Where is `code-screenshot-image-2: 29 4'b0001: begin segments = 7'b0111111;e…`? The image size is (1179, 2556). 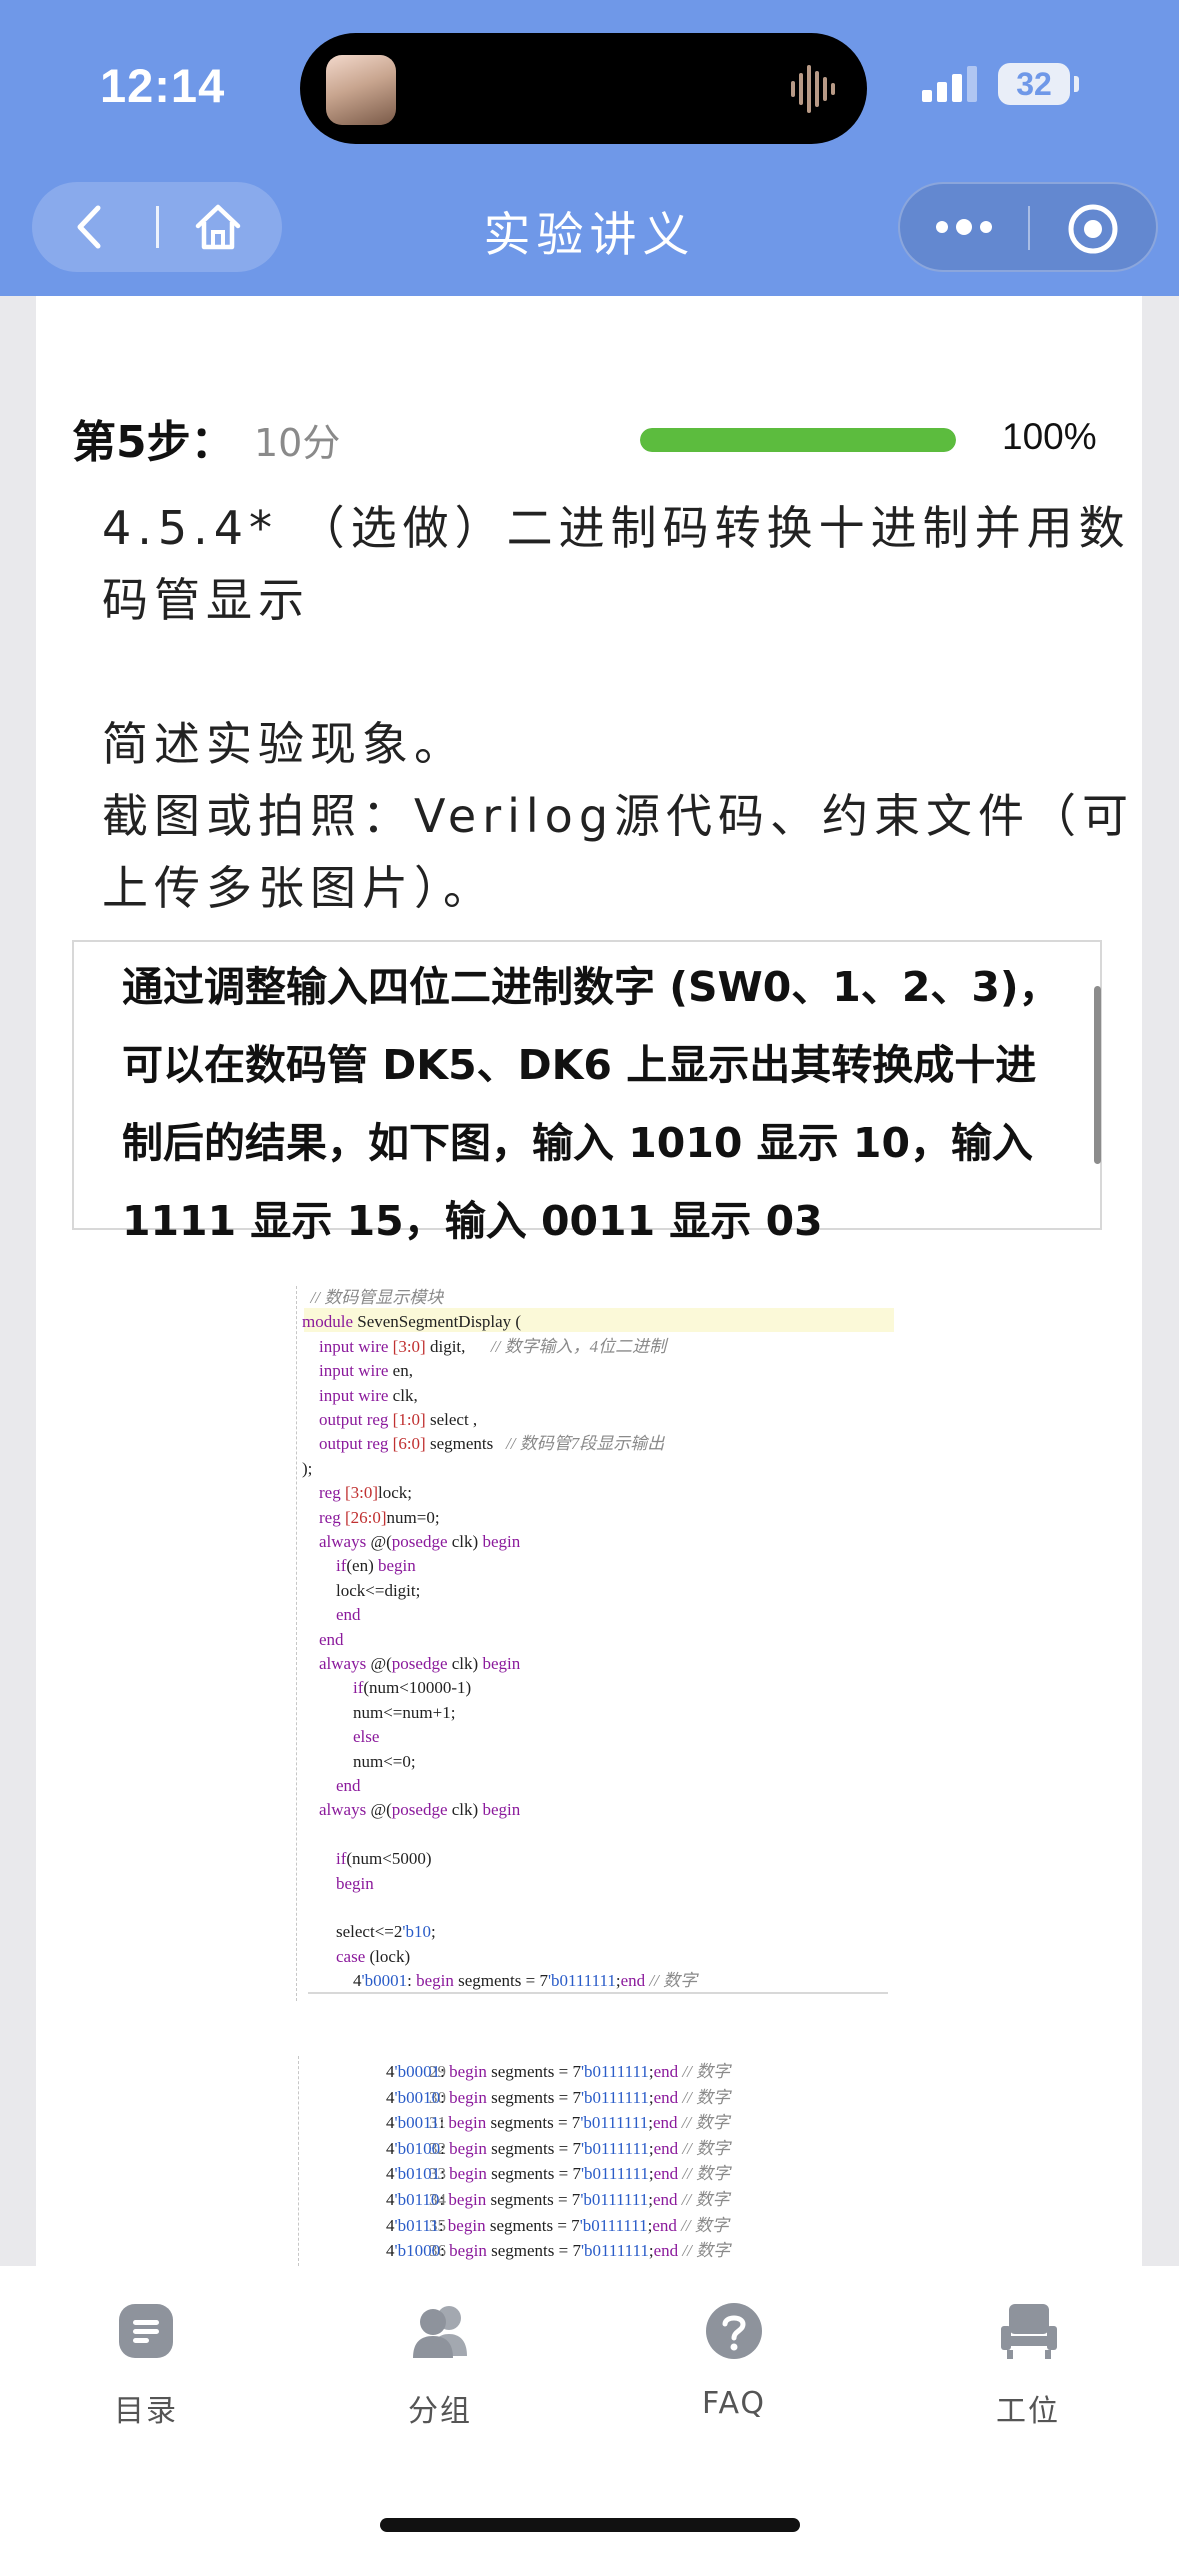
code-screenshot-image-2: 29 4'b0001: begin segments = 7'b0111111;e… is located at coordinates (566, 2161).